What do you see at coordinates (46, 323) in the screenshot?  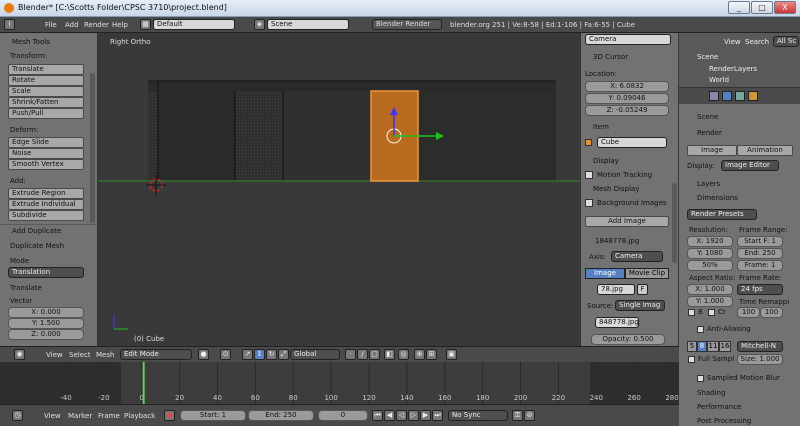 I see `vector-y-field: Y: 1.500` at bounding box center [46, 323].